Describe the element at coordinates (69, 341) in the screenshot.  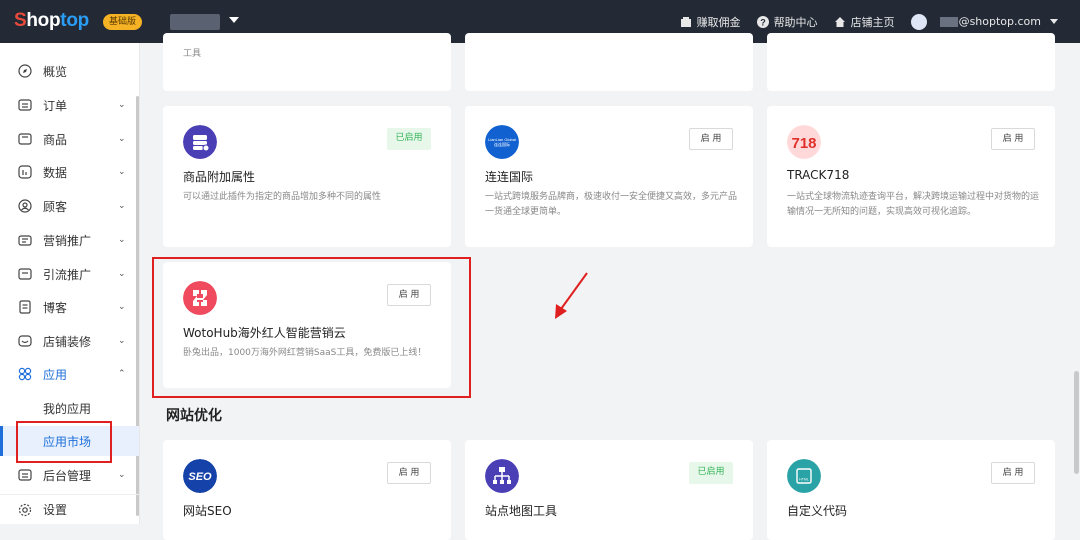
I see `sidebar-item-decoration: 店铺装修 ⌄` at that location.